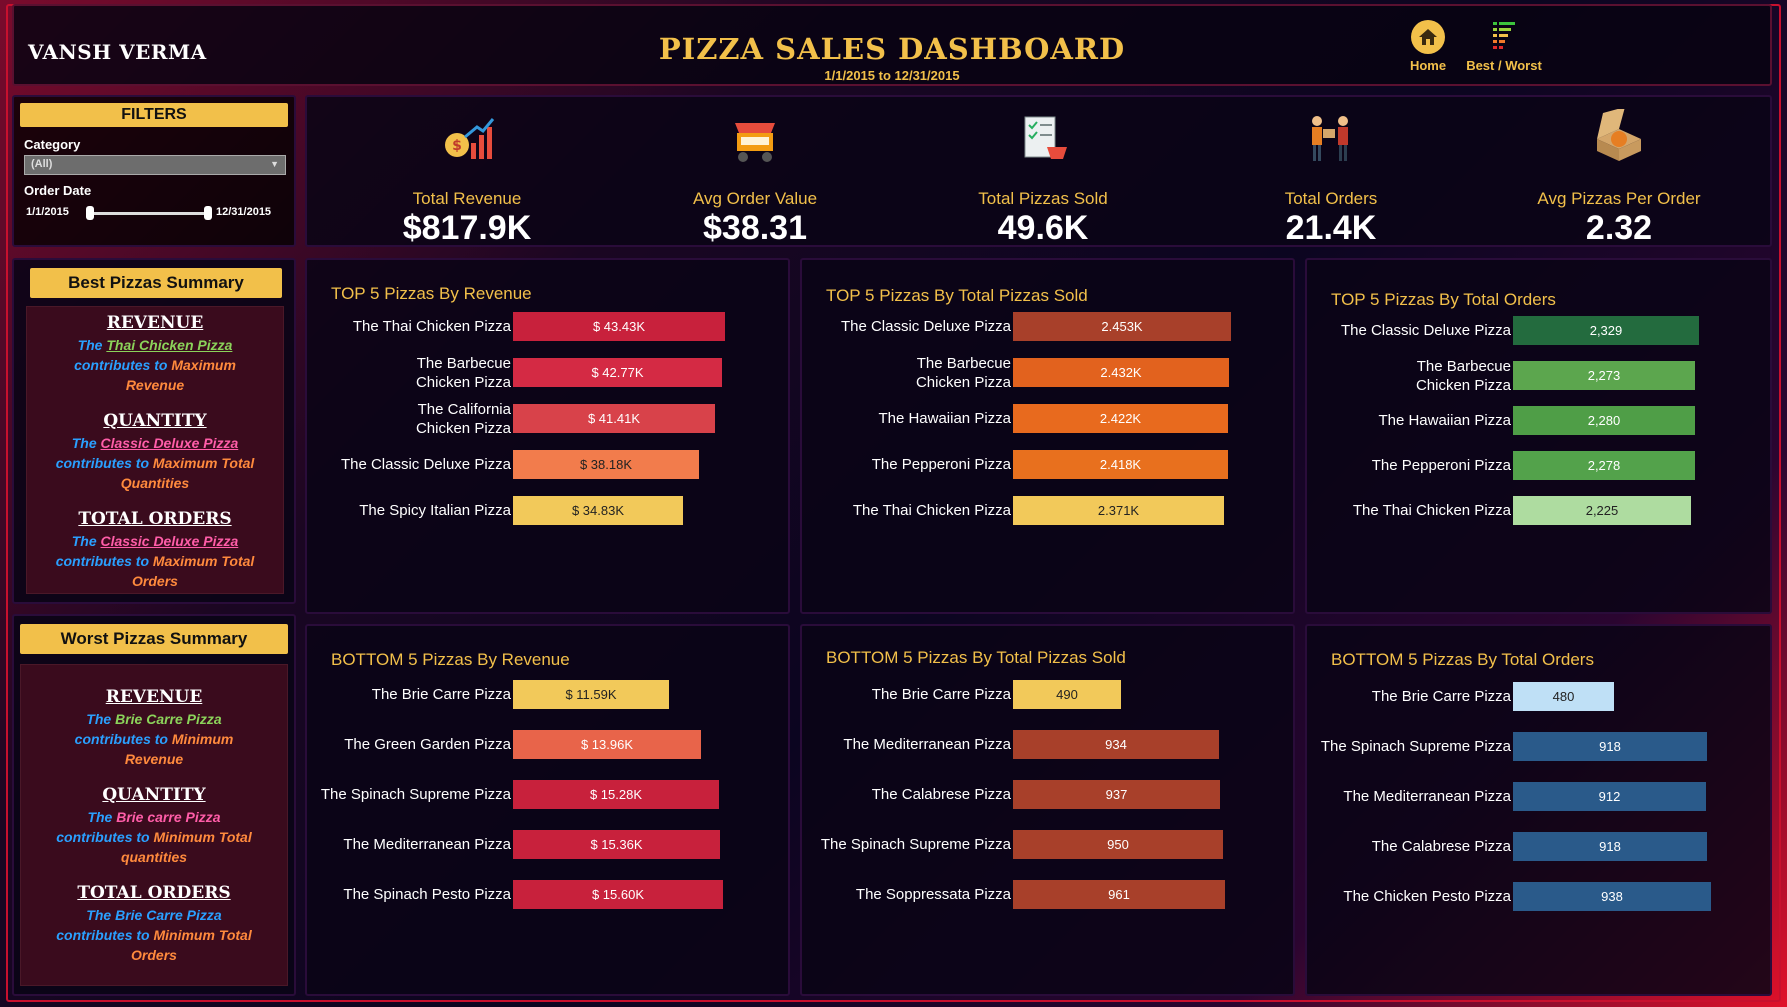 The width and height of the screenshot is (1787, 1007). What do you see at coordinates (1604, 420) in the screenshot?
I see `bar: 2,280` at bounding box center [1604, 420].